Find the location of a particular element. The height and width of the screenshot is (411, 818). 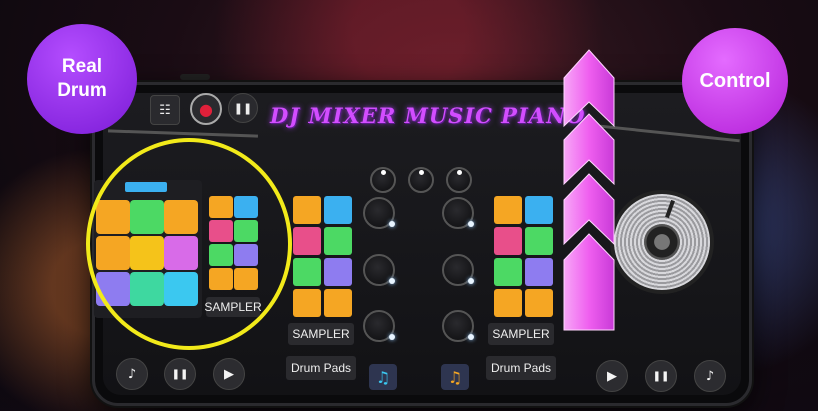

equalizer-icon: ☷ is located at coordinates (165, 110).